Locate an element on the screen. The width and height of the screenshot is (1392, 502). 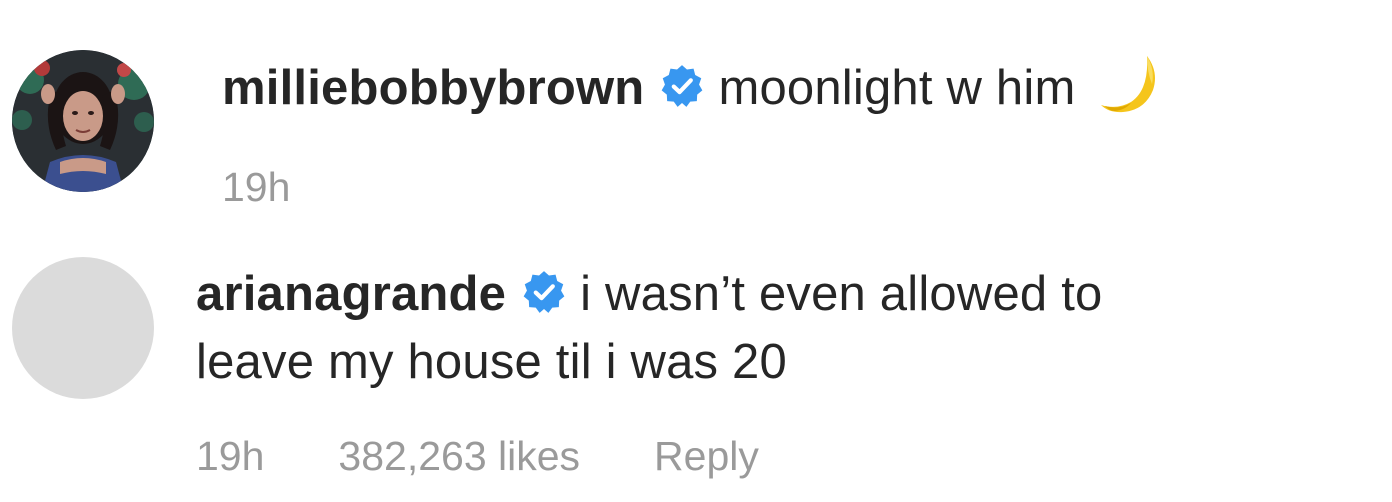
comment-meta: 19h is located at coordinates (293, 187).